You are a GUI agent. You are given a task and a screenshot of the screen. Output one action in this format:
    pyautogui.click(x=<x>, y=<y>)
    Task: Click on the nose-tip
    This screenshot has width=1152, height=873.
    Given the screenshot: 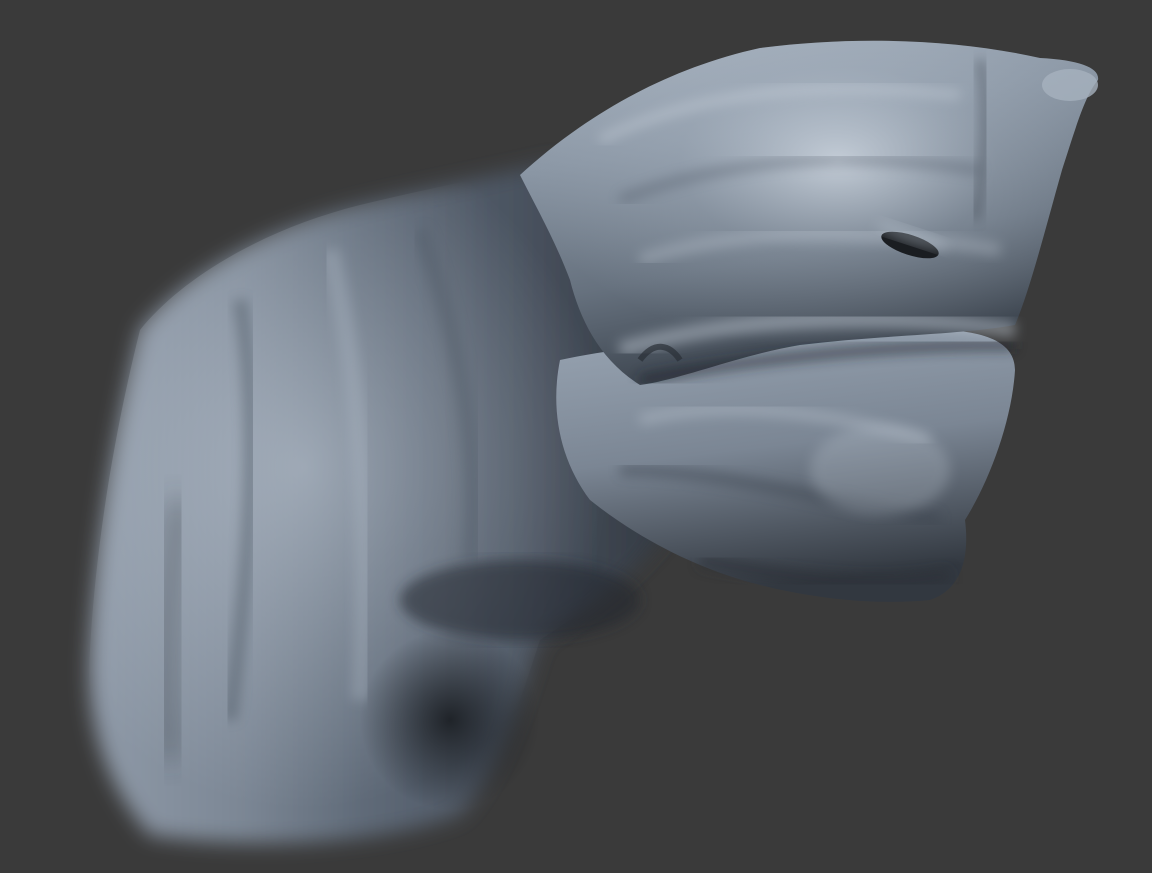 What is the action you would take?
    pyautogui.click(x=1070, y=85)
    